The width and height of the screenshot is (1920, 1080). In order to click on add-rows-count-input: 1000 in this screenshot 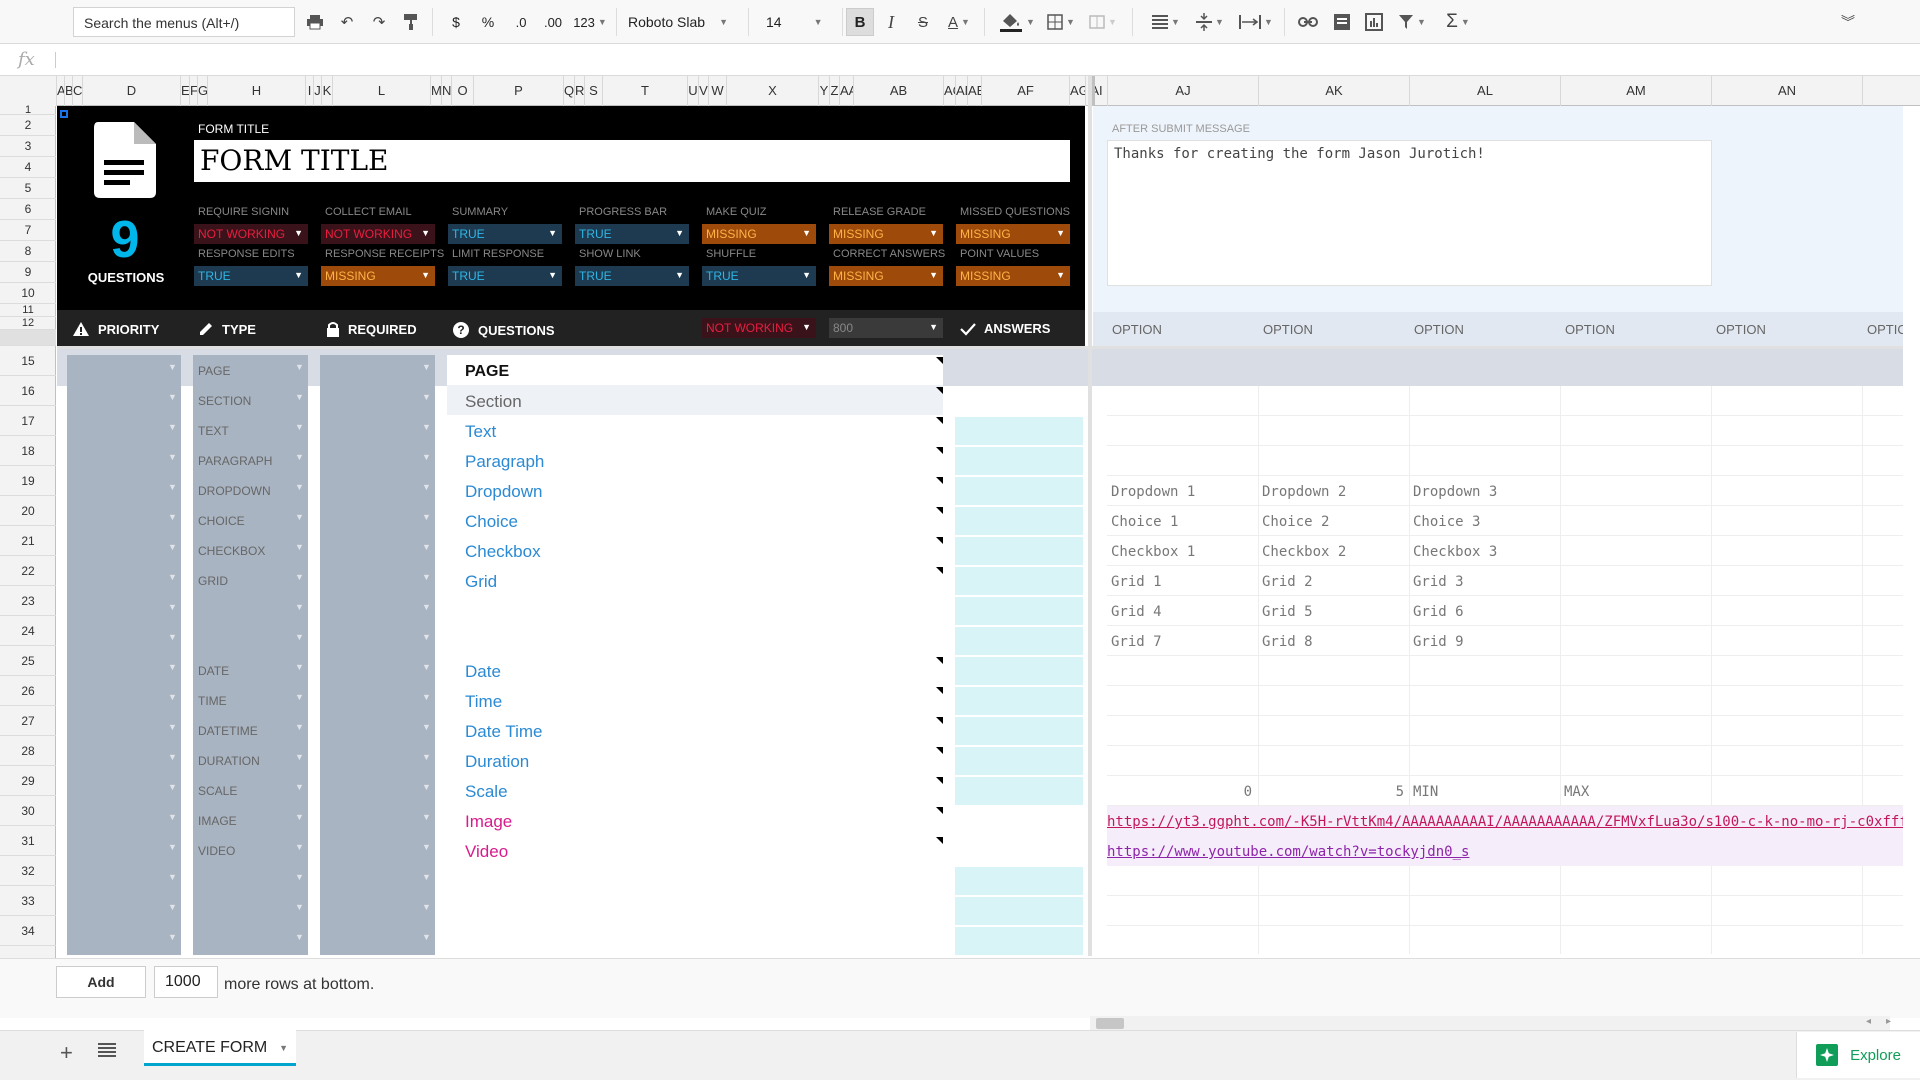, I will do `click(186, 982)`.